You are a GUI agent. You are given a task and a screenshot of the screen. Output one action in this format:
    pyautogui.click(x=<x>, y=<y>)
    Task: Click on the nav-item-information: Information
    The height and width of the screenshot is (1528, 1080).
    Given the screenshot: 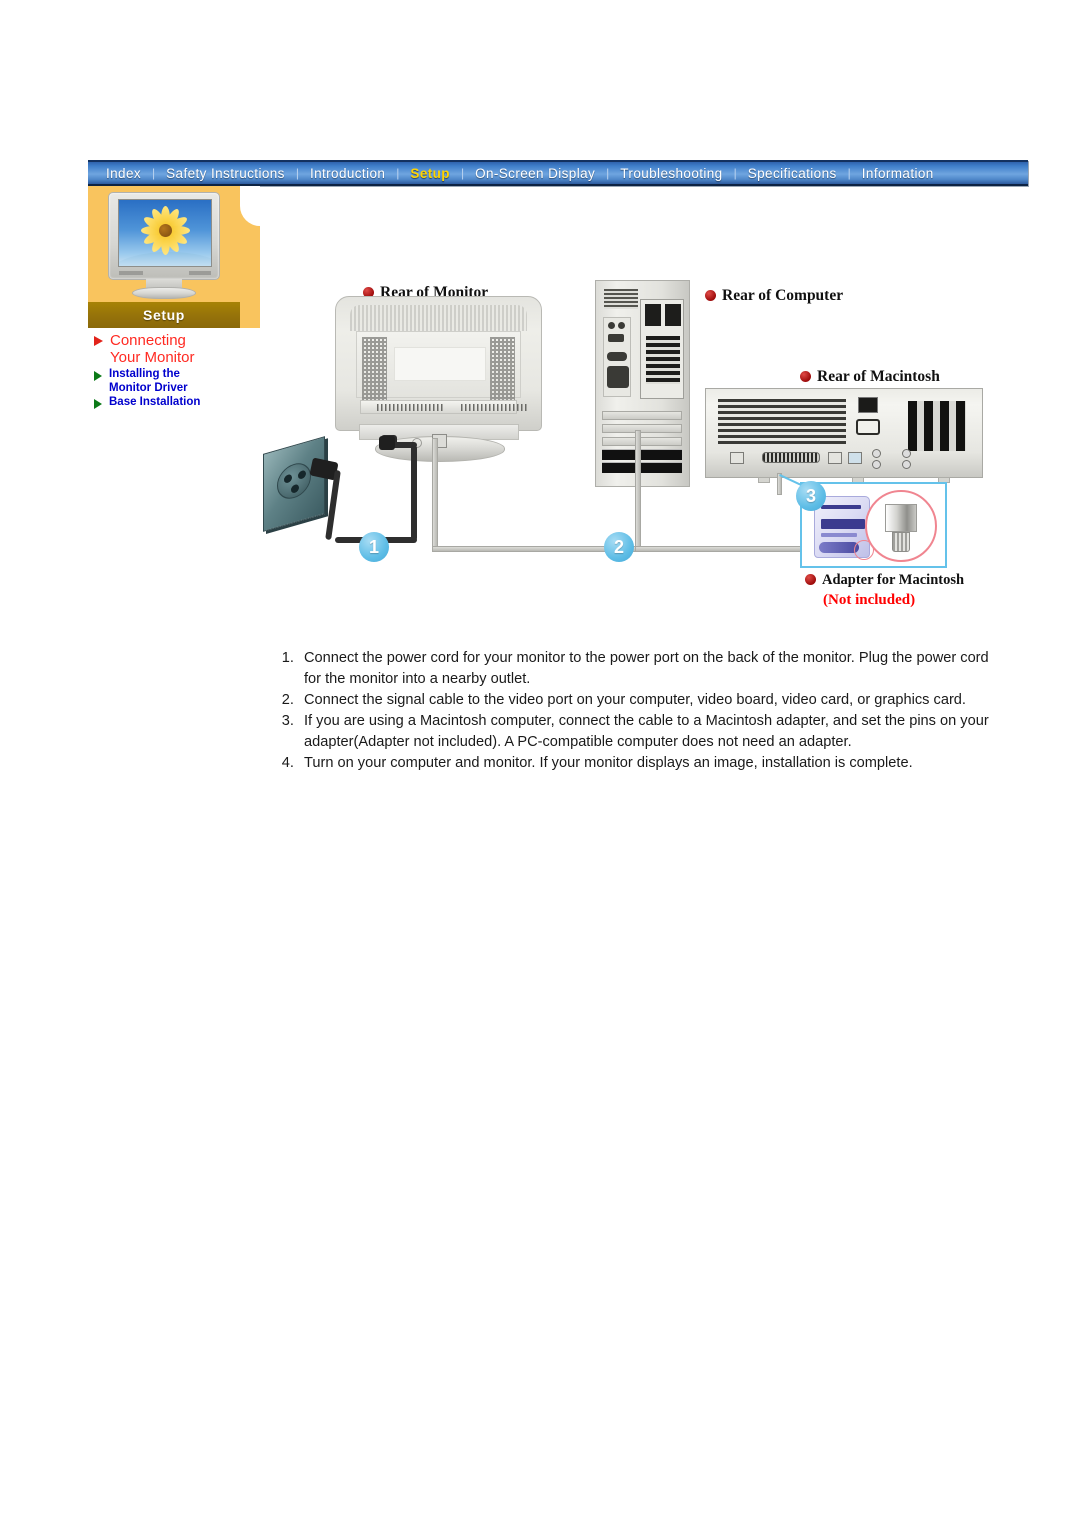 What is the action you would take?
    pyautogui.click(x=898, y=173)
    